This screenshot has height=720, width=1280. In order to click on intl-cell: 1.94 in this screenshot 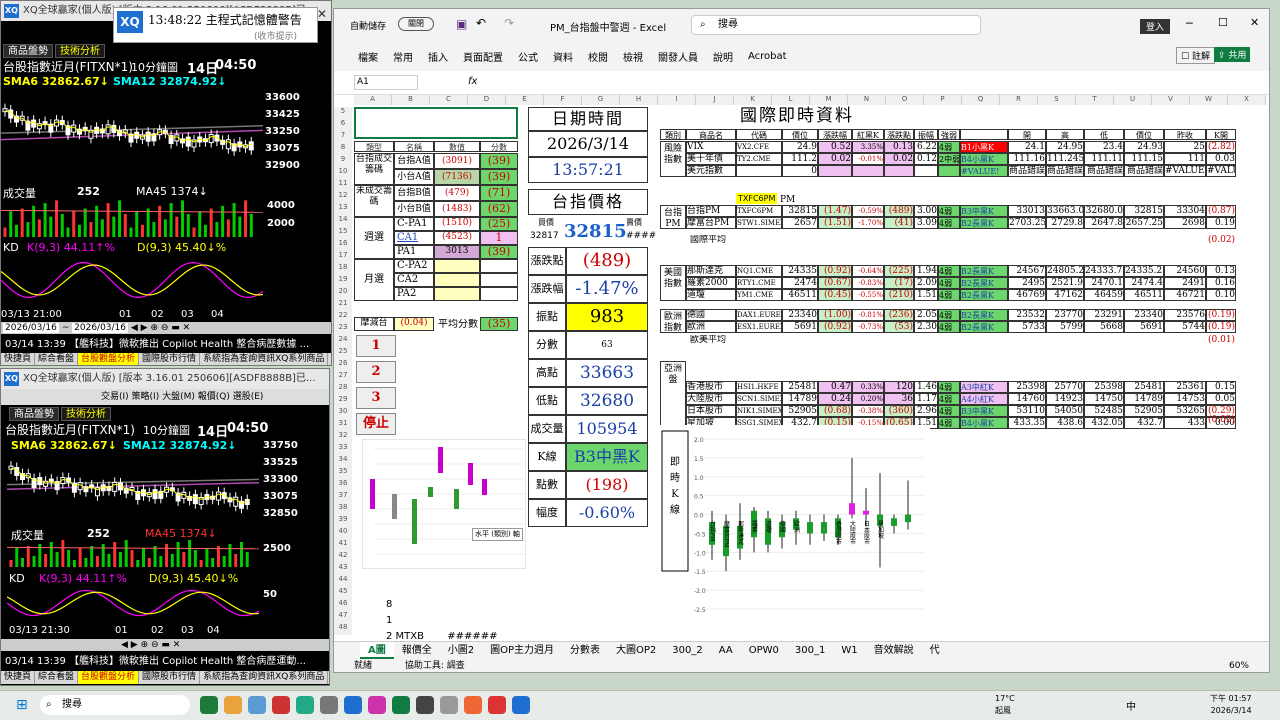, I will do `click(926, 271)`.